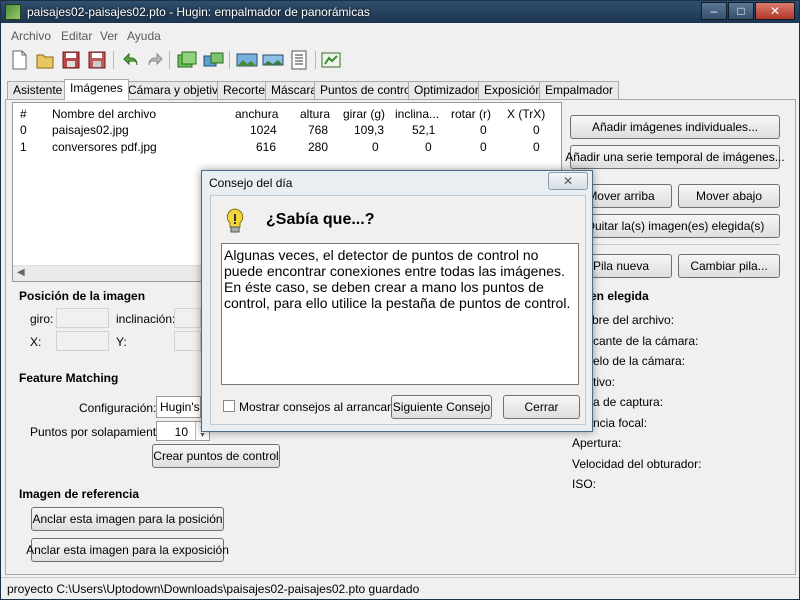 The height and width of the screenshot is (600, 800). I want to click on list-button, so click(299, 60).